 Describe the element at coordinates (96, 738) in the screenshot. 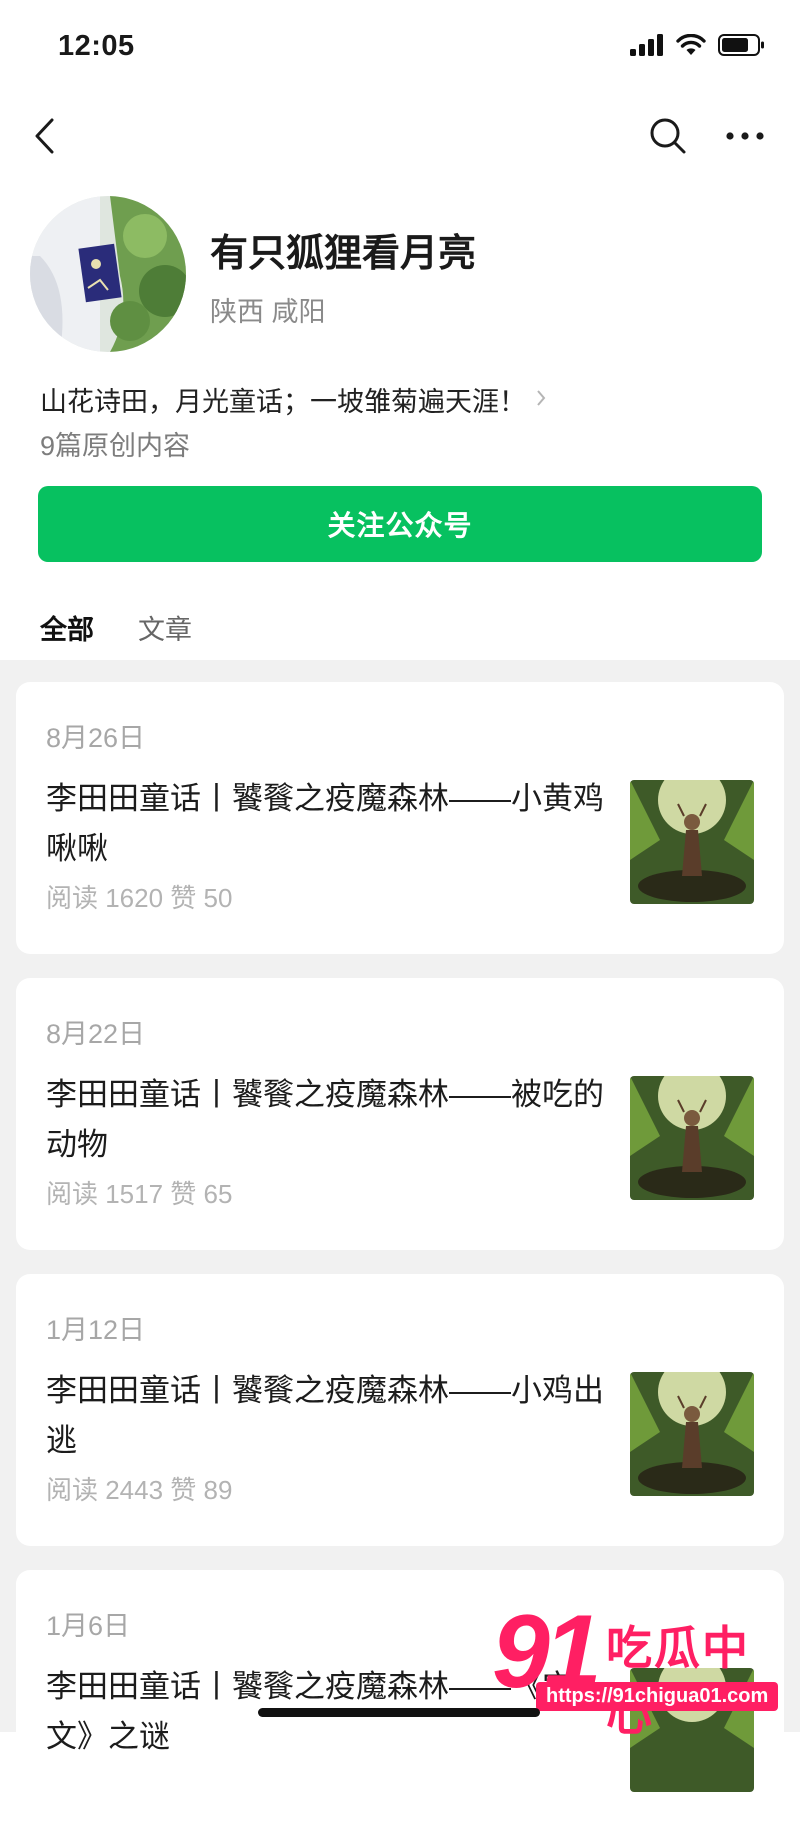

I see `article-date: 8月26日` at that location.